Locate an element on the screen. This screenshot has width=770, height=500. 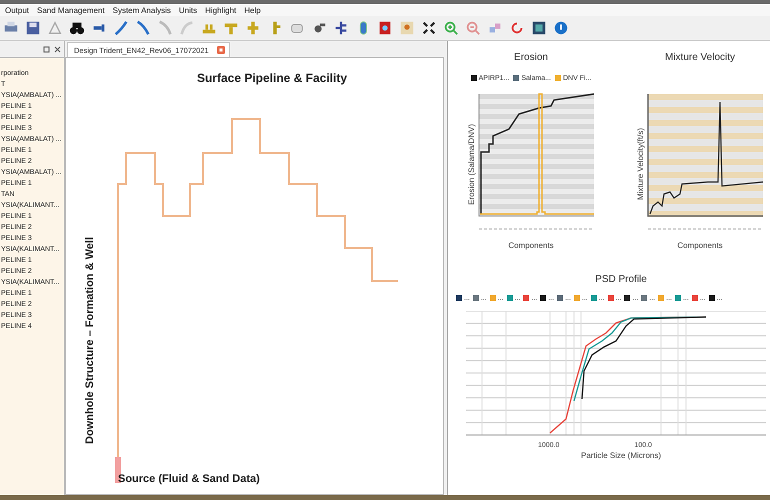
menu-item: Highlight is located at coordinates (220, 10).